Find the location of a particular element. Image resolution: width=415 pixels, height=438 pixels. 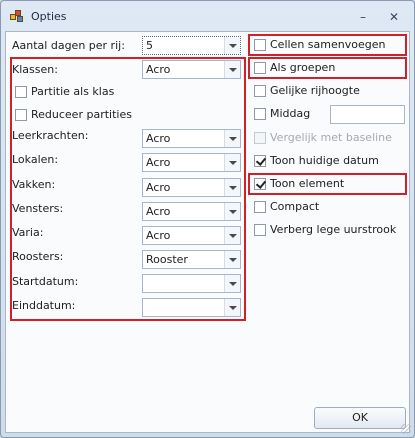

startdatum-combo is located at coordinates (191, 283).